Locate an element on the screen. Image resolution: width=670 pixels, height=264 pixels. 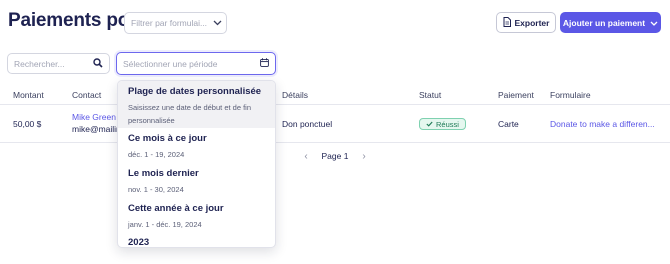
date-option-title: Le mois dernier is located at coordinates (163, 173).